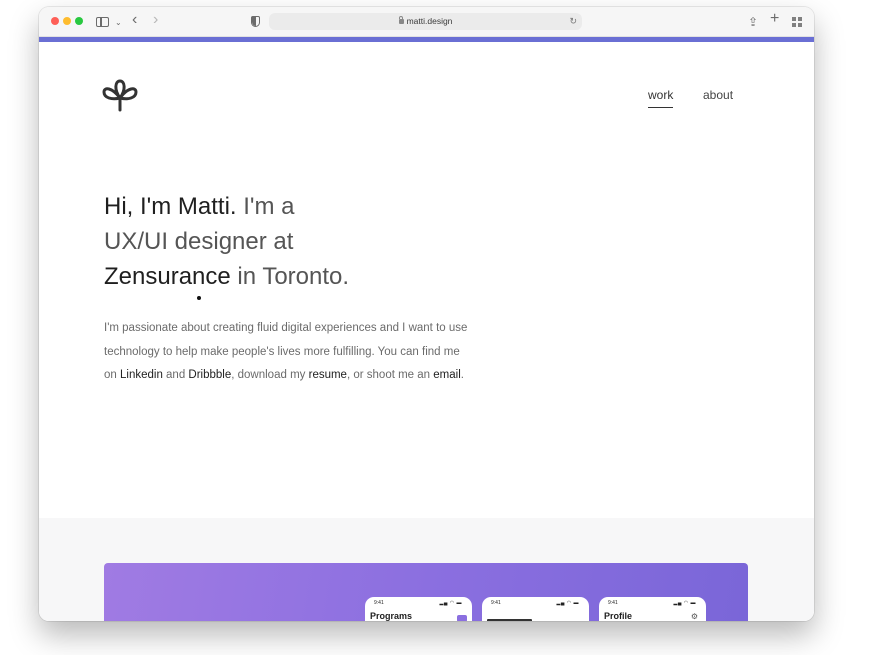 The width and height of the screenshot is (896, 655). What do you see at coordinates (694, 616) in the screenshot?
I see `gear-icon: ⚙` at bounding box center [694, 616].